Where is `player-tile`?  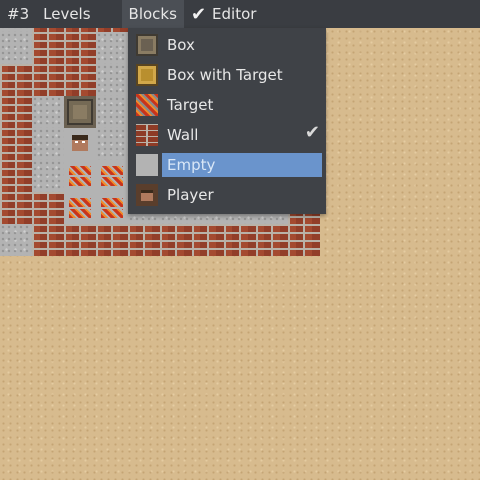
player-tile is located at coordinates (80, 144).